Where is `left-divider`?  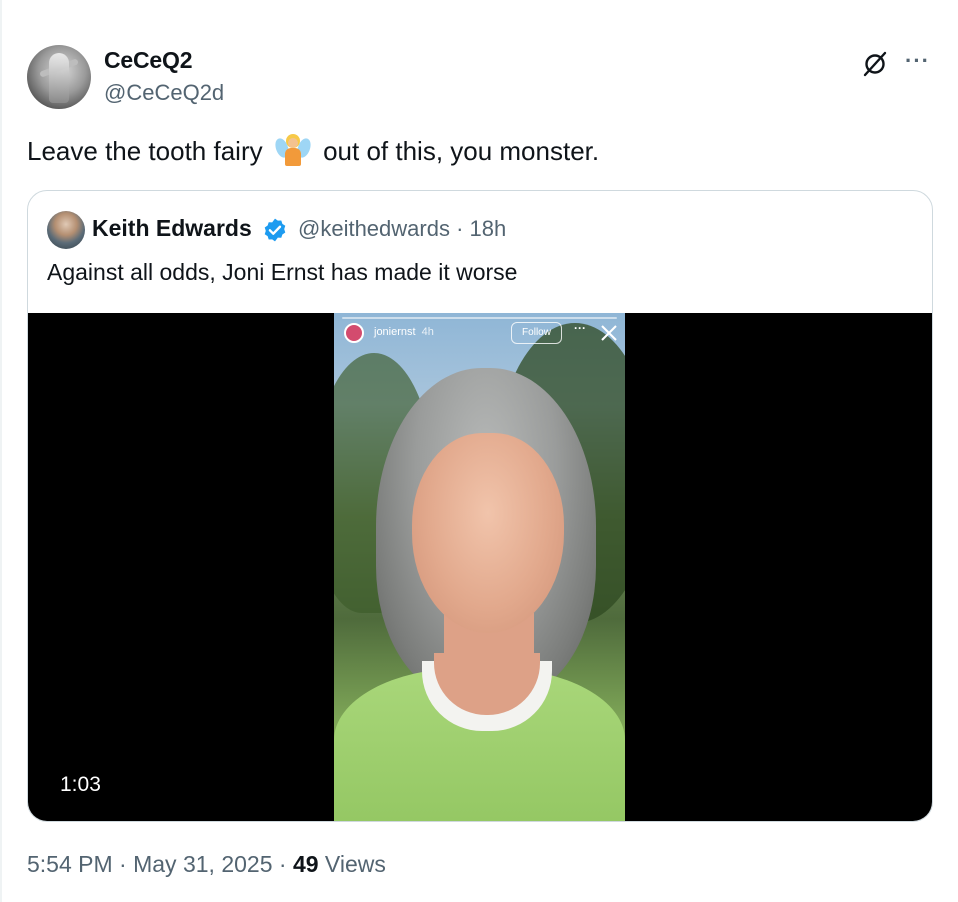
left-divider is located at coordinates (1, 451).